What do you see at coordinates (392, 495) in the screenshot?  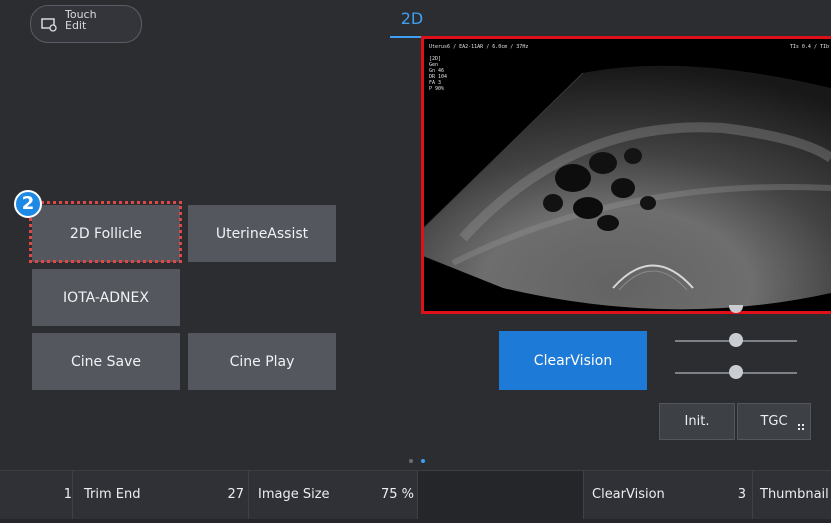 I see `image-size-value: 75 %` at bounding box center [392, 495].